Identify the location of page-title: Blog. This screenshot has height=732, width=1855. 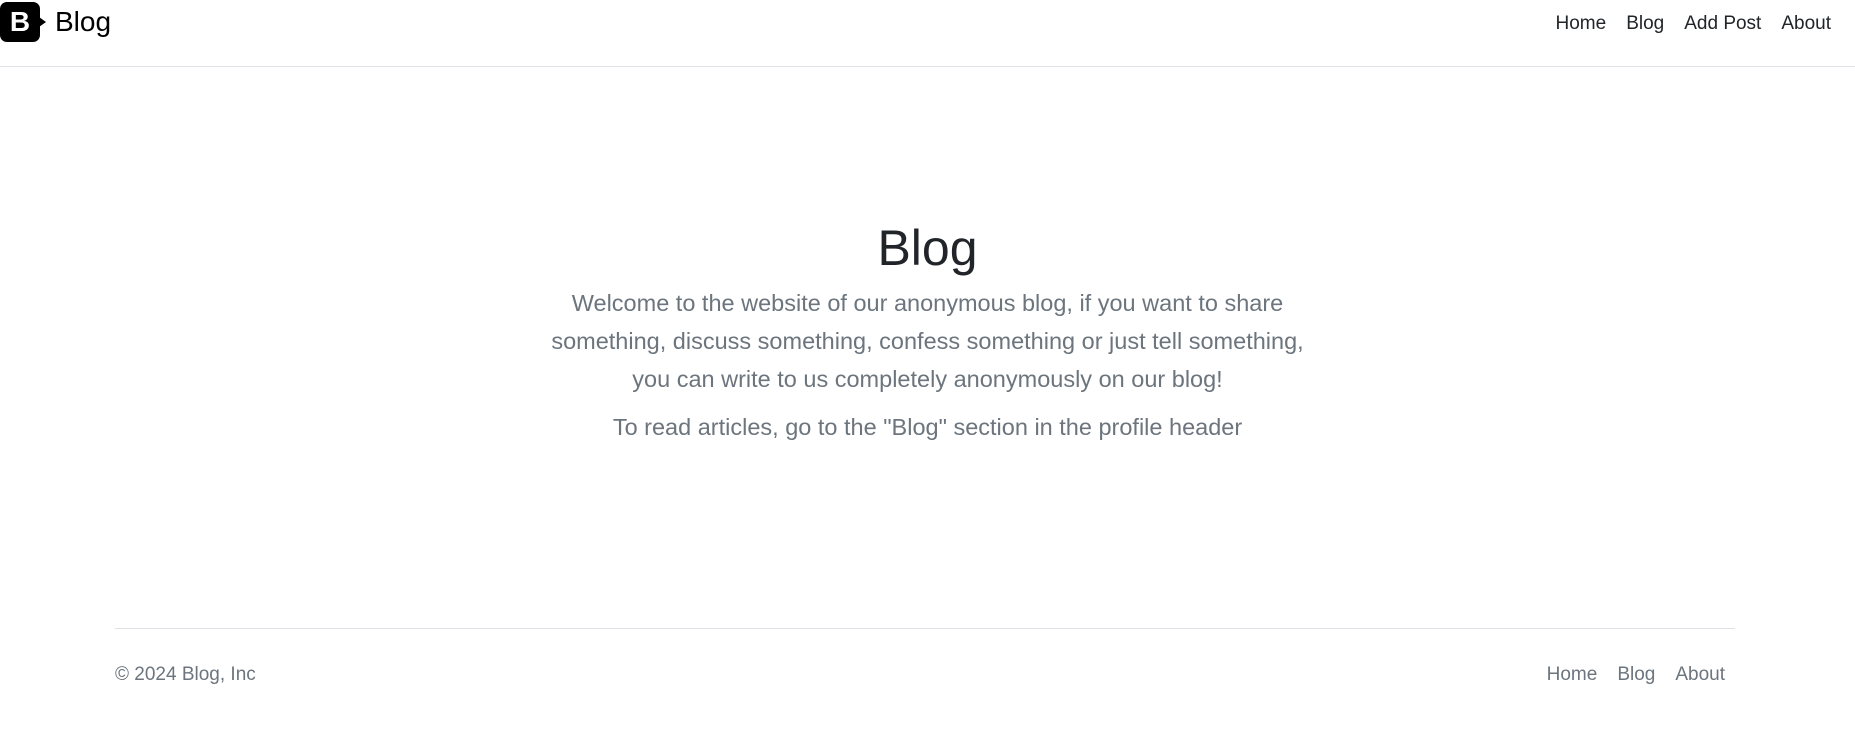
(927, 248).